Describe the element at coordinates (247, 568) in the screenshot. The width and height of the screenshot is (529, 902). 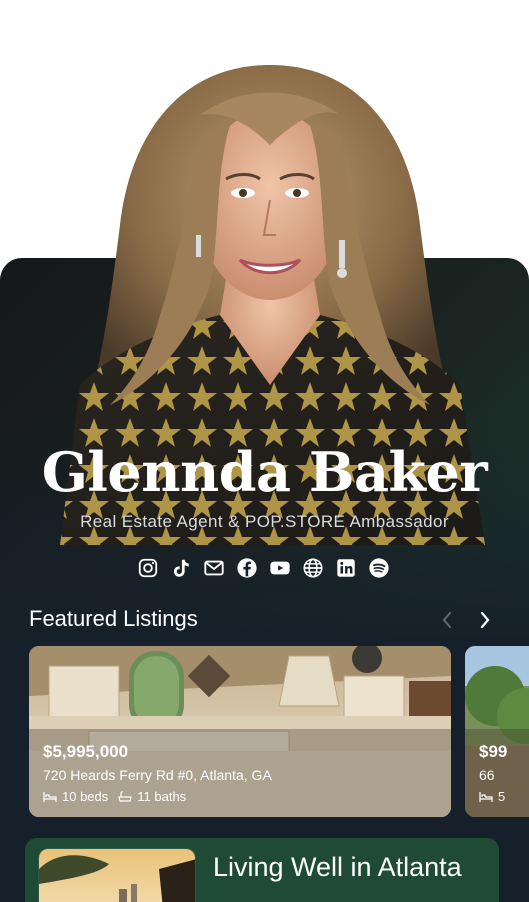
I see `facebook-icon` at that location.